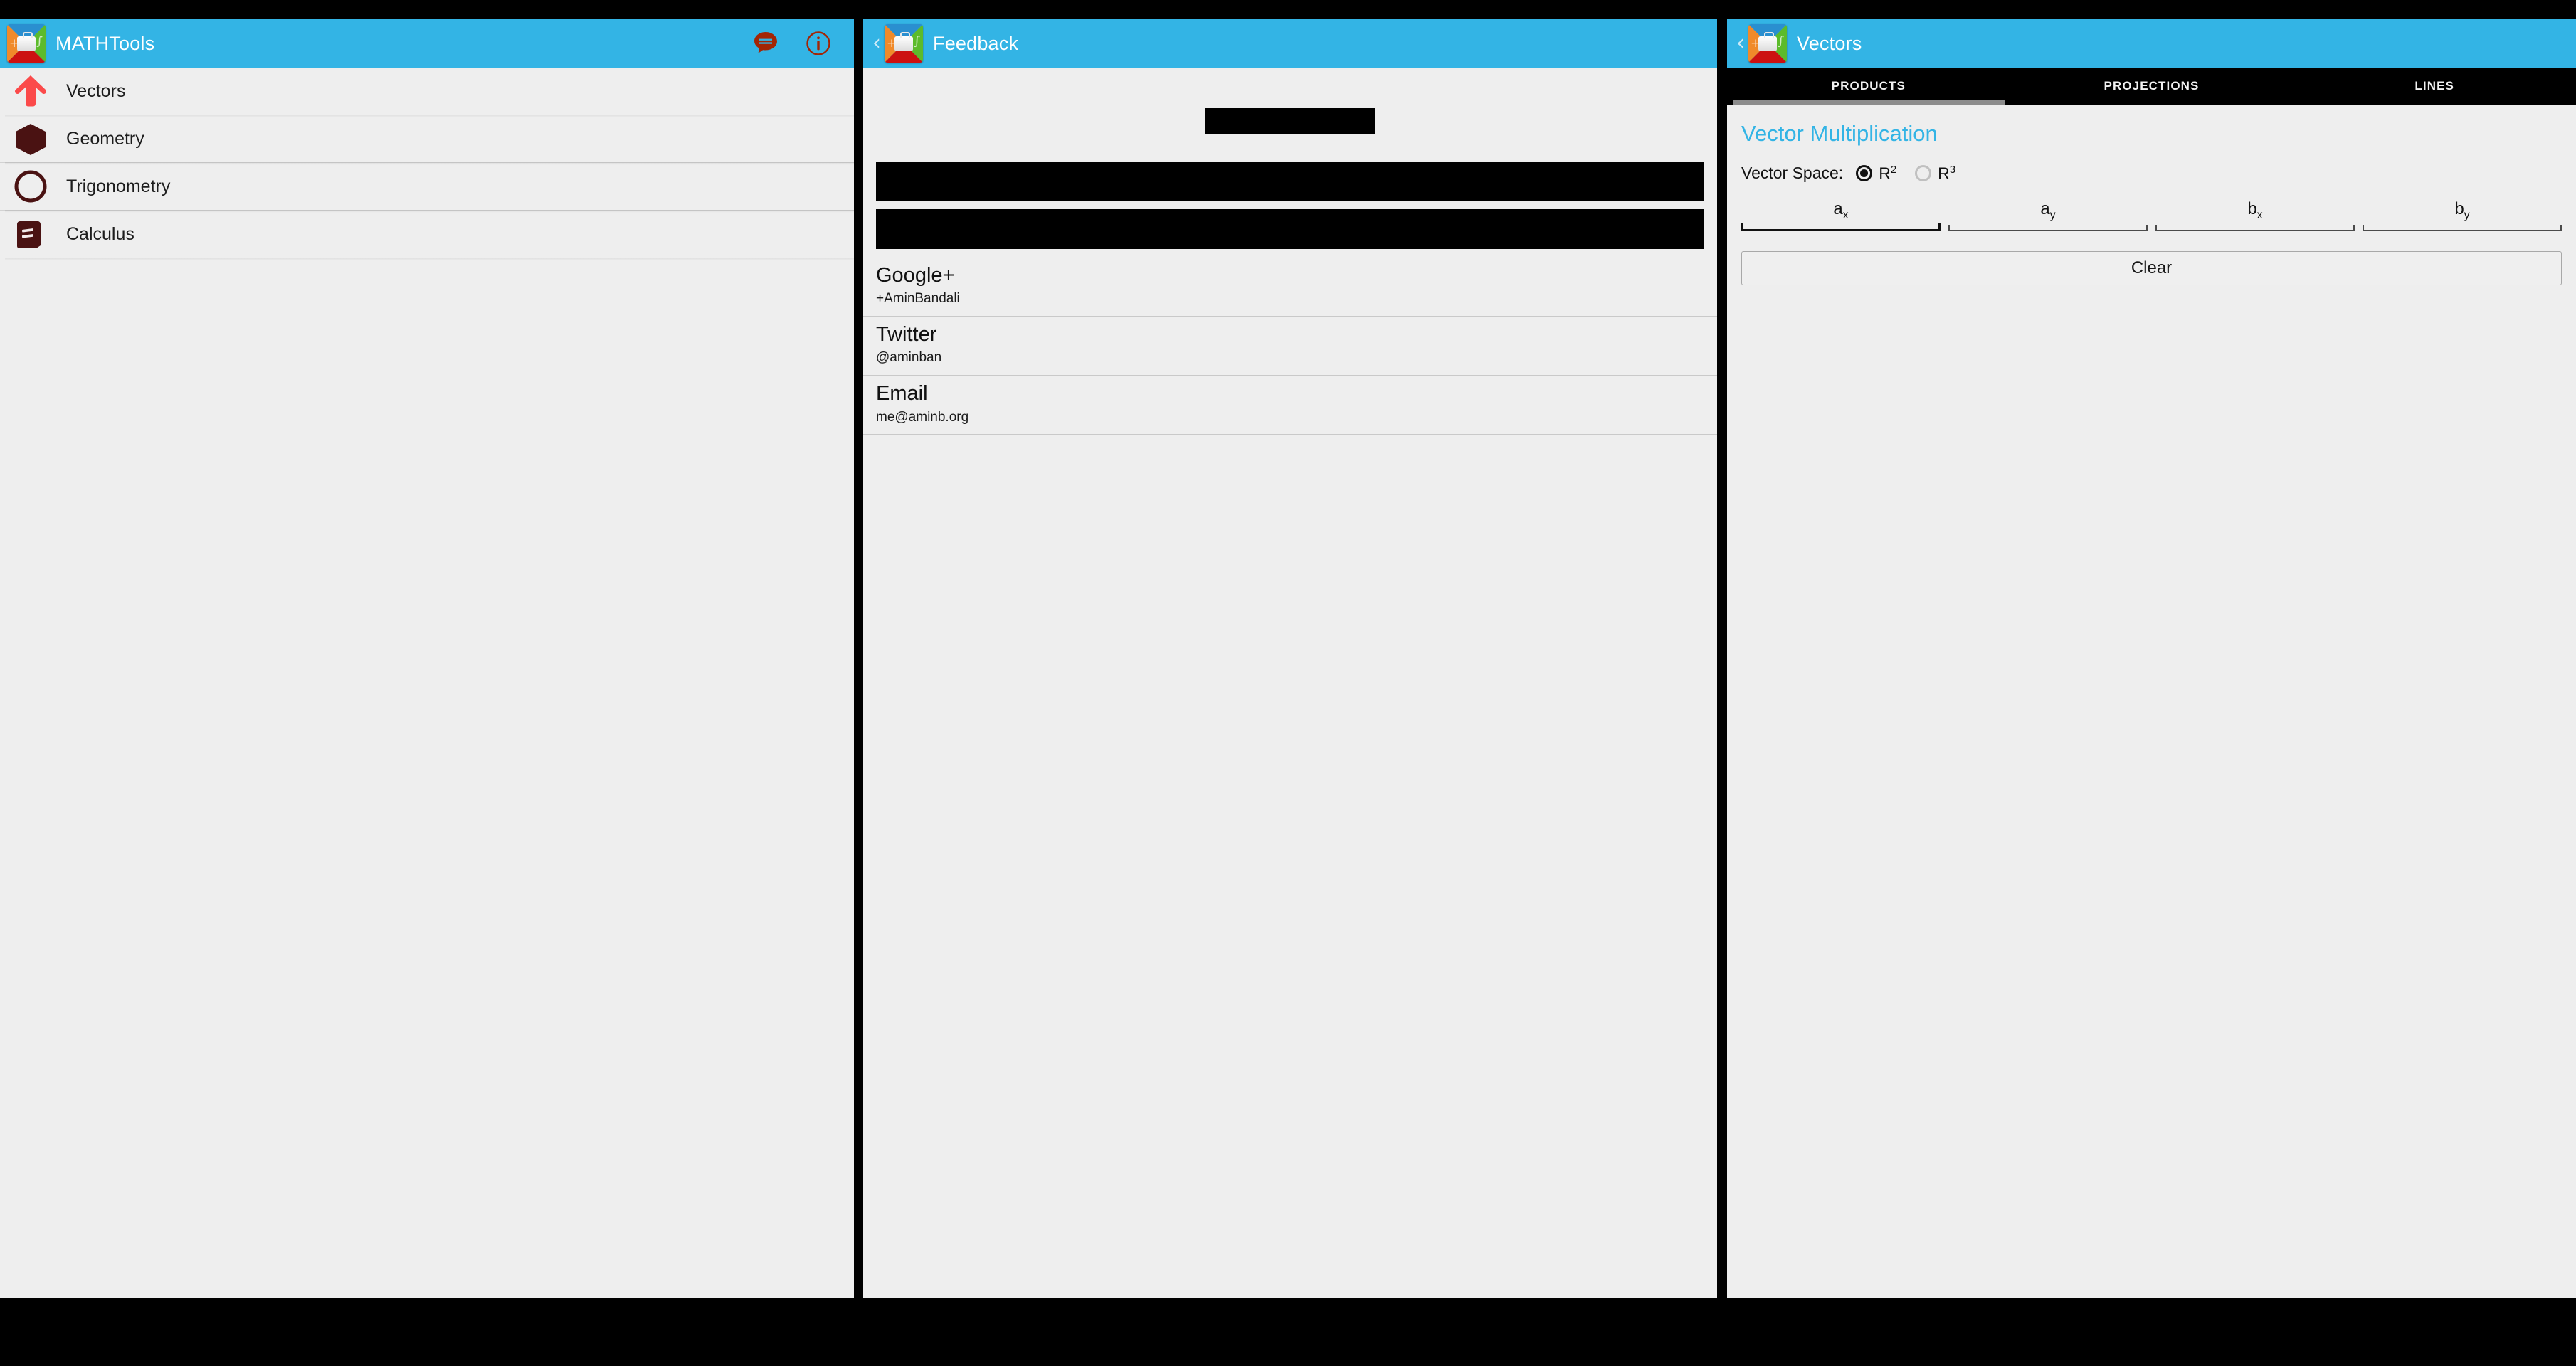  I want to click on sidebar-item-label: Calculus, so click(100, 233).